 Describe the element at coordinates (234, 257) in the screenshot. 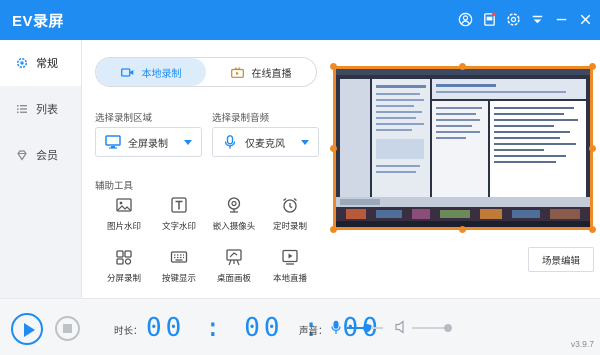

I see `drawing-board-icon` at that location.